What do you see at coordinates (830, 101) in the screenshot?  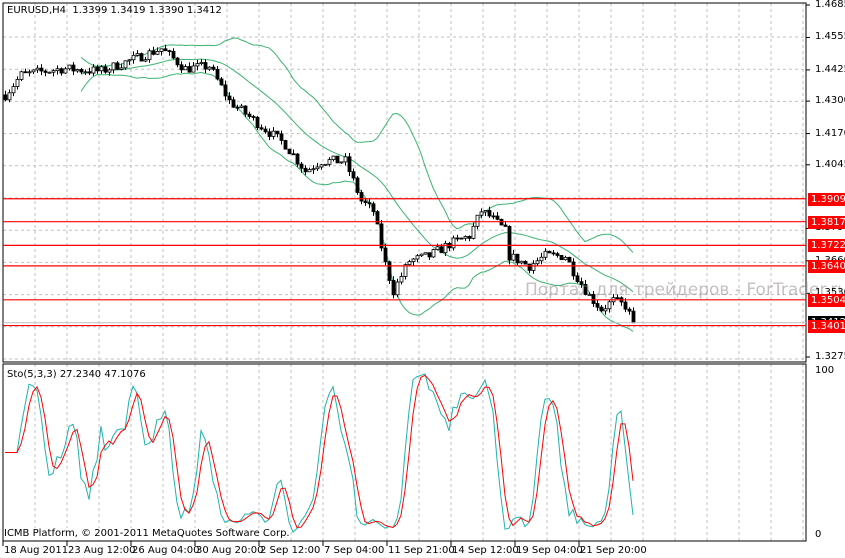 I see `price-axis-label: 1.4300` at bounding box center [830, 101].